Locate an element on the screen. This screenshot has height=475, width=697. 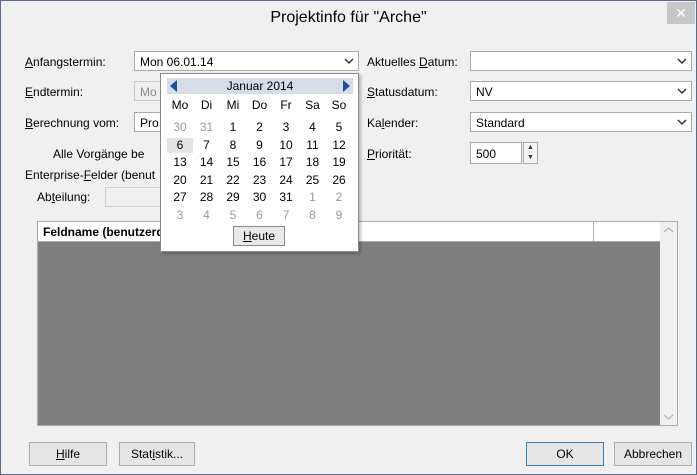
priority-stepper: ▲ ▼ is located at coordinates (530, 153).